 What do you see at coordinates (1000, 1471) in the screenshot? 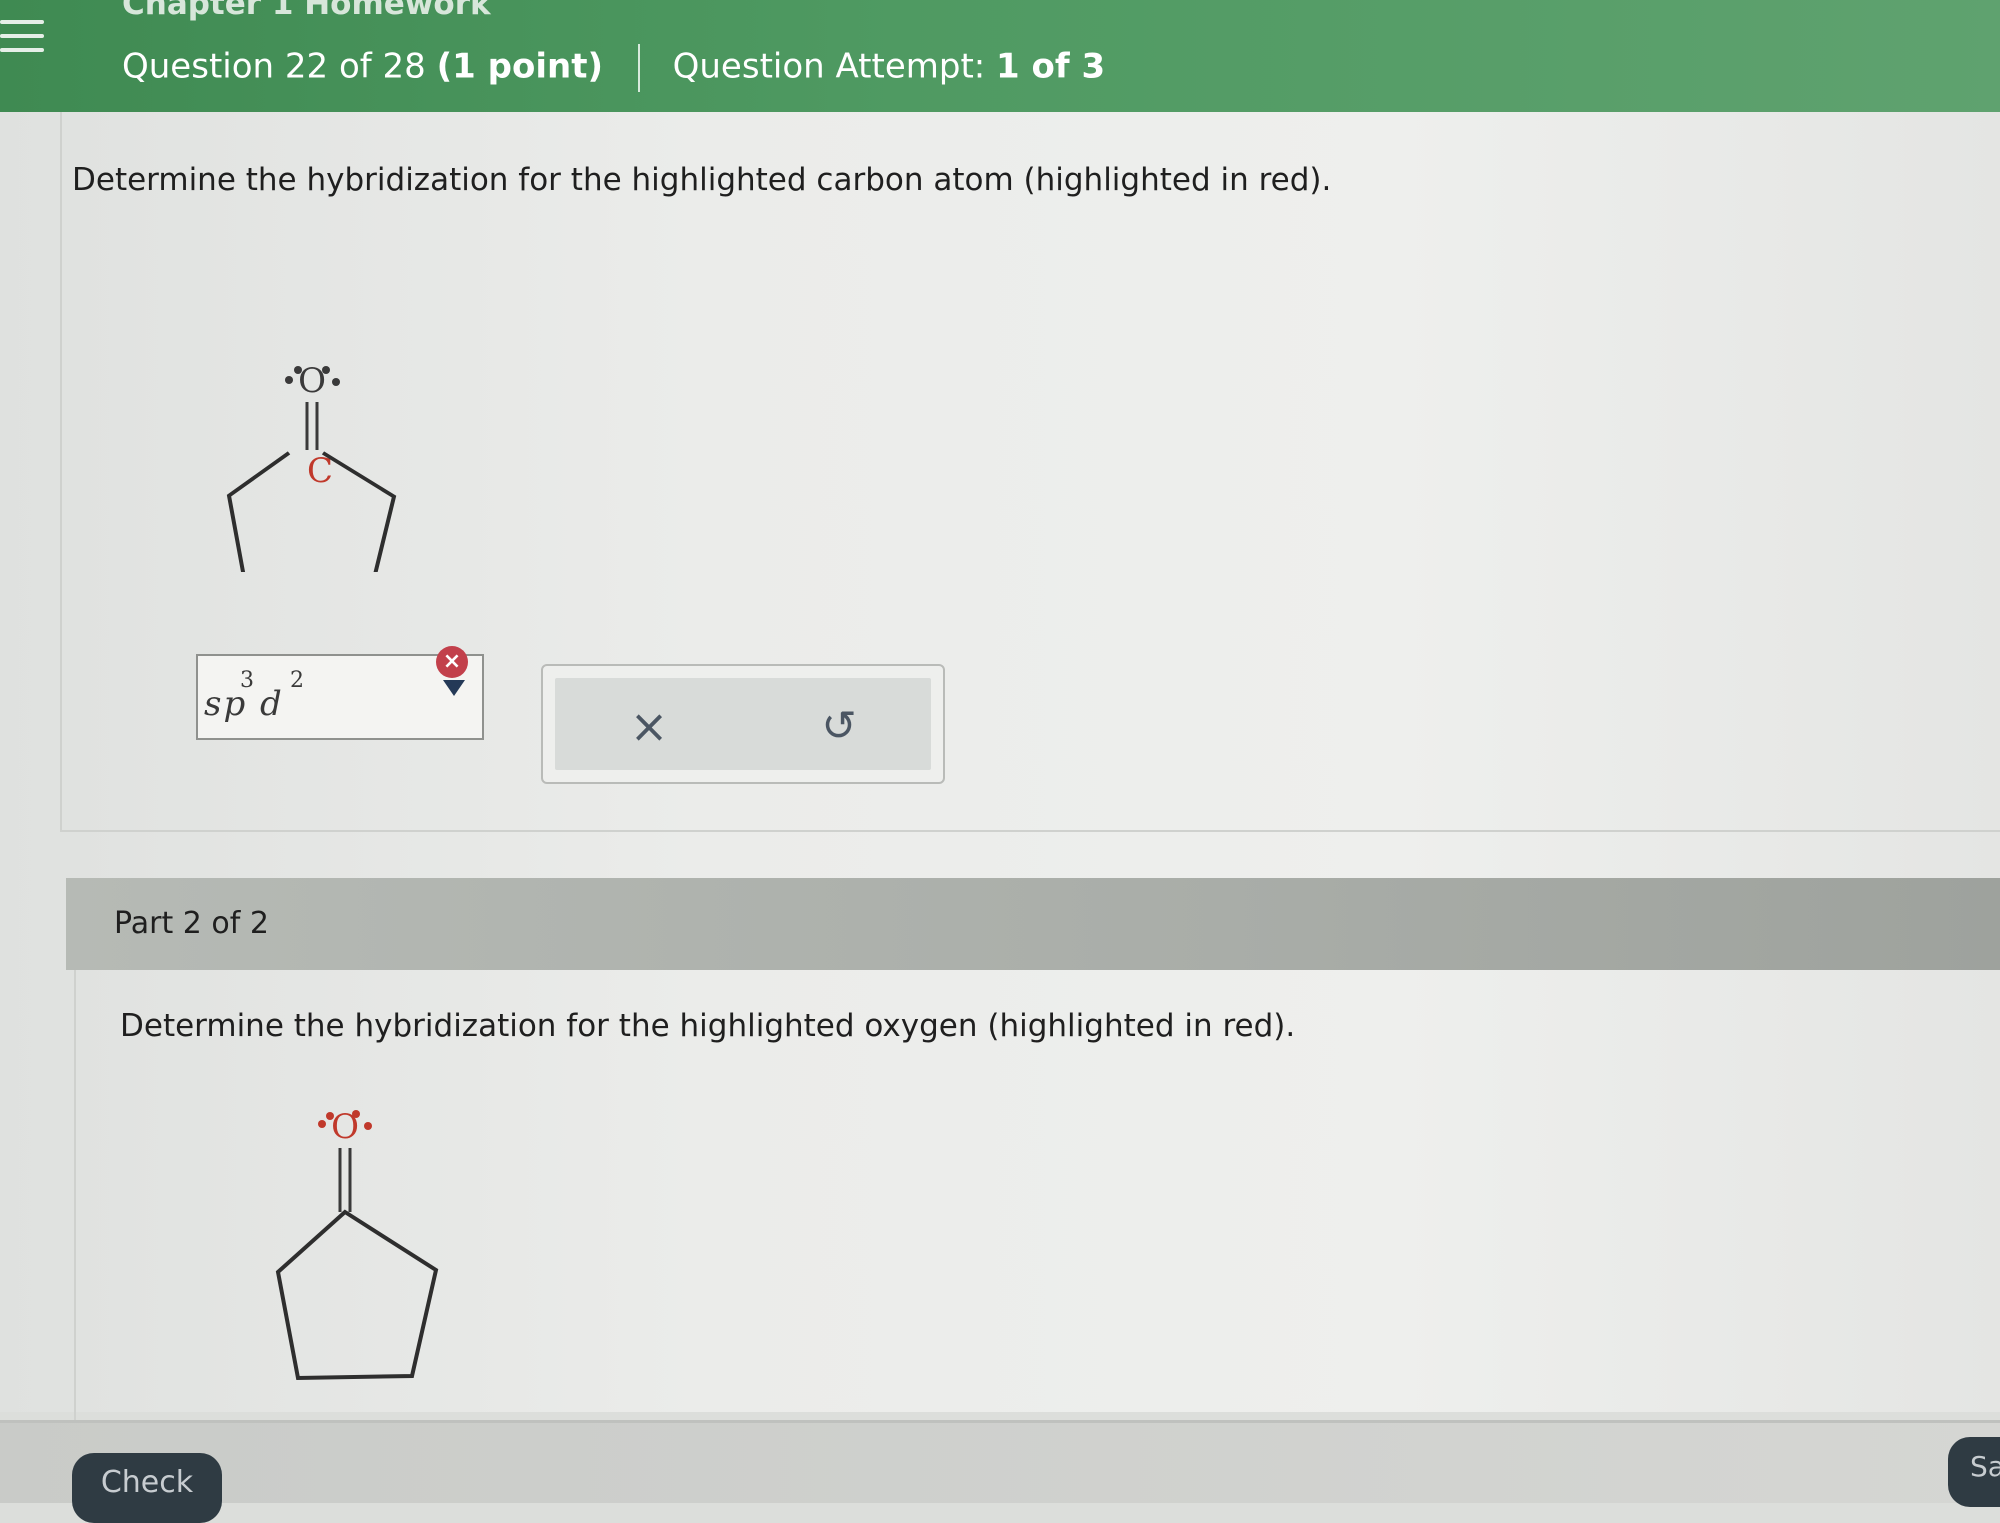
I see `footer-bar: Check Sa` at bounding box center [1000, 1471].